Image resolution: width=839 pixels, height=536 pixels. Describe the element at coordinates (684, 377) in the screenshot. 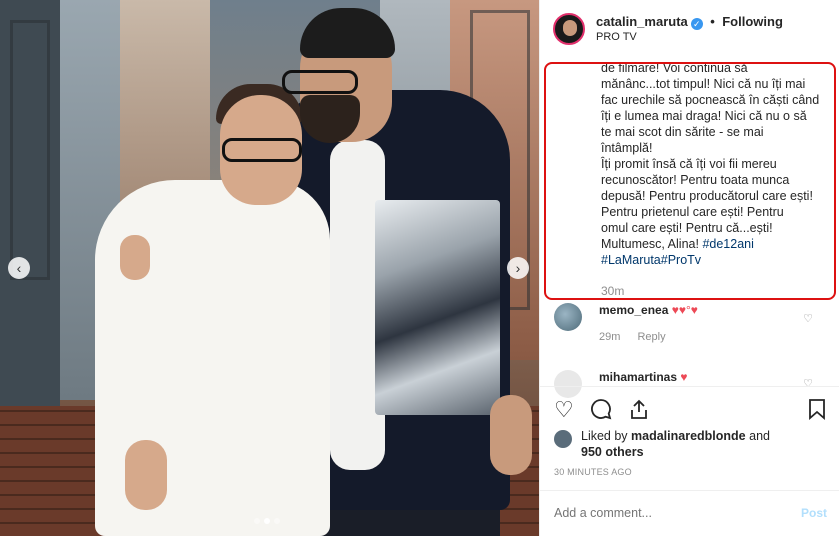

I see `comment-text: ♥` at that location.